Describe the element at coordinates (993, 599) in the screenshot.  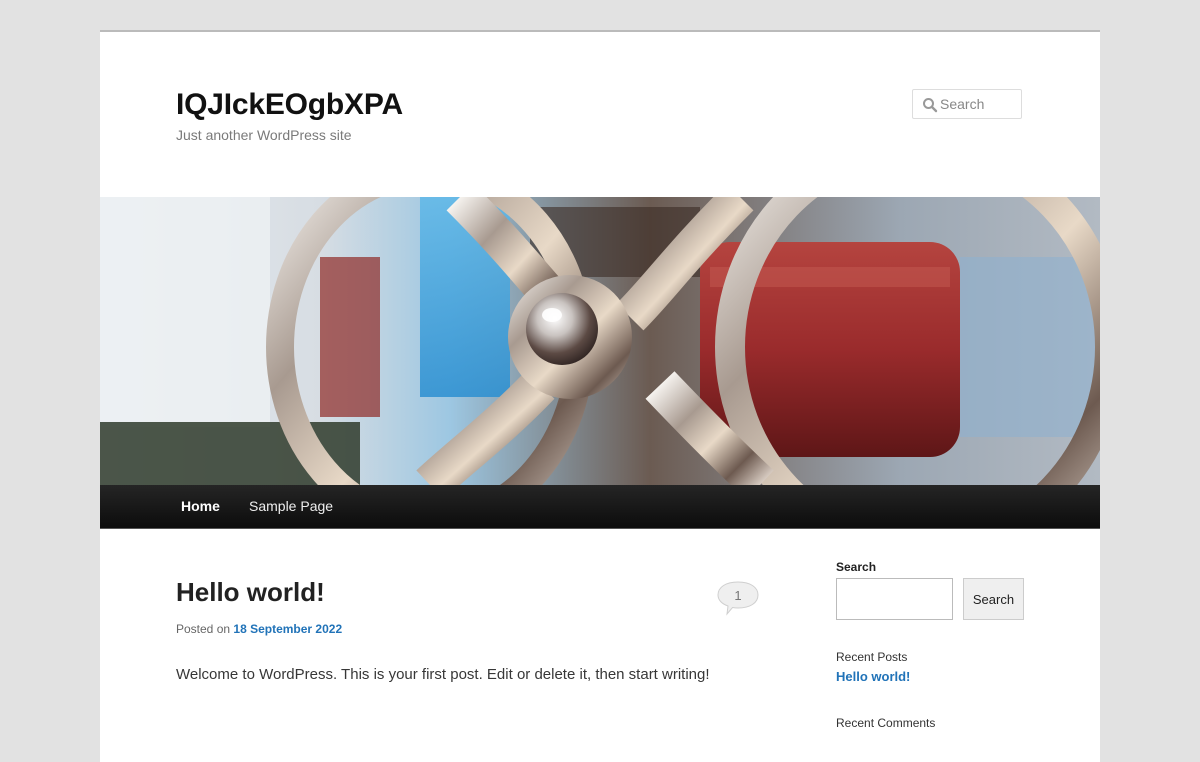
I see `sidebar-search-button: Search` at that location.